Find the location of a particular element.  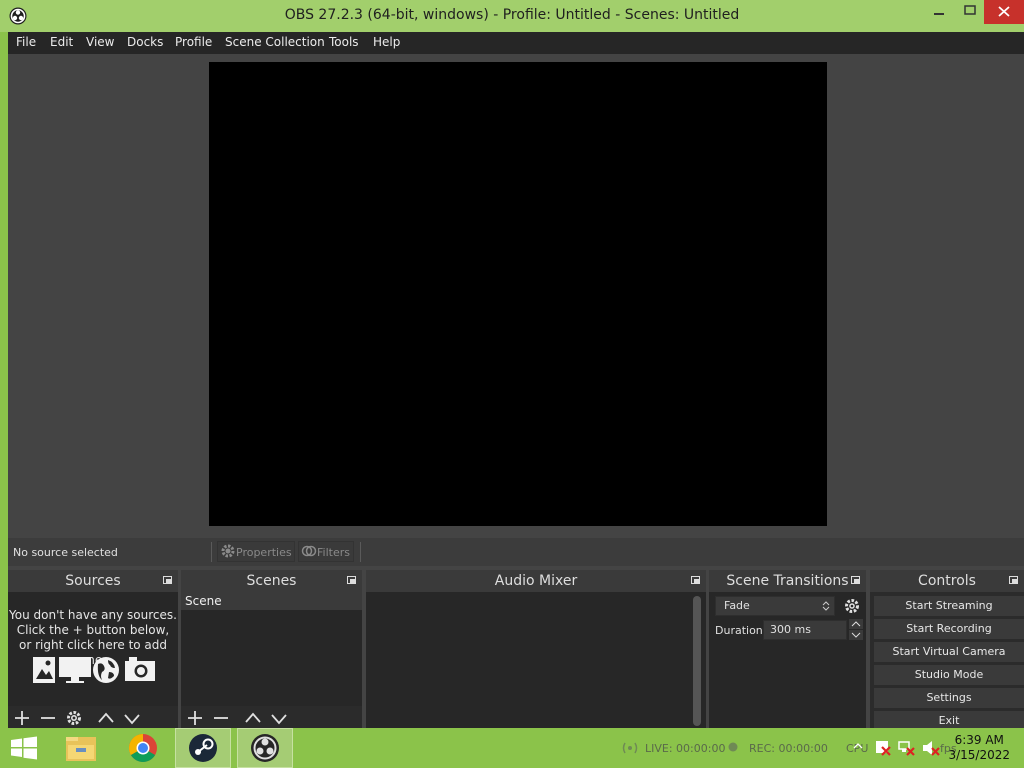

studio-mode-button: Studio Mode is located at coordinates (949, 675).